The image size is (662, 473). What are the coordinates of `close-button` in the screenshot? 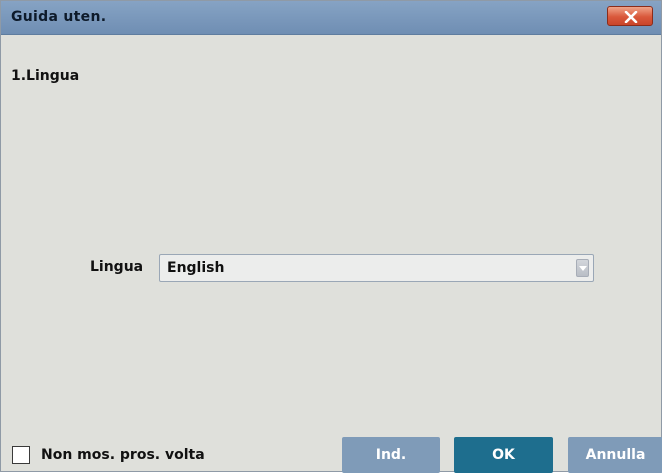 It's located at (630, 16).